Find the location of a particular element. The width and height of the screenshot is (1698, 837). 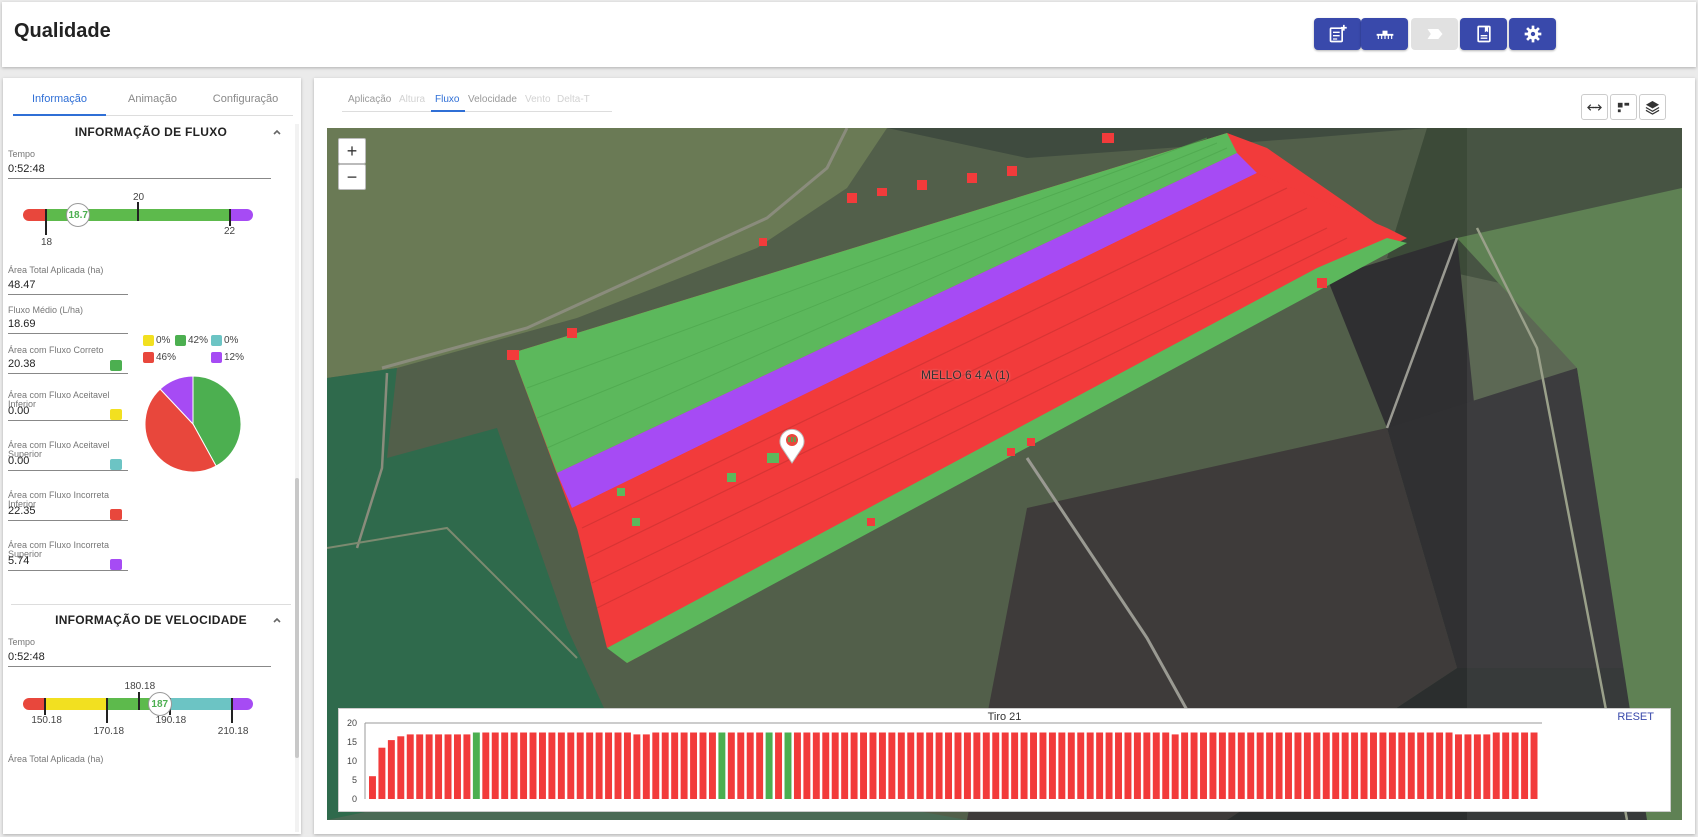

tab-delta-t: Delta-T is located at coordinates (573, 99).